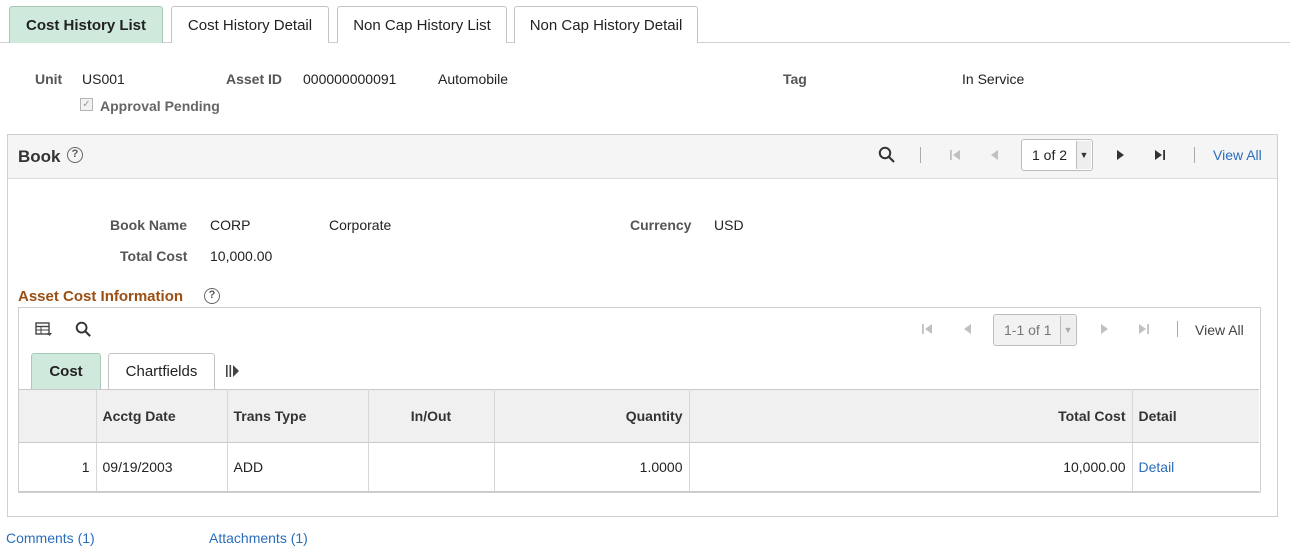  I want to click on tab-cost-history-list: Cost History List, so click(86, 24).